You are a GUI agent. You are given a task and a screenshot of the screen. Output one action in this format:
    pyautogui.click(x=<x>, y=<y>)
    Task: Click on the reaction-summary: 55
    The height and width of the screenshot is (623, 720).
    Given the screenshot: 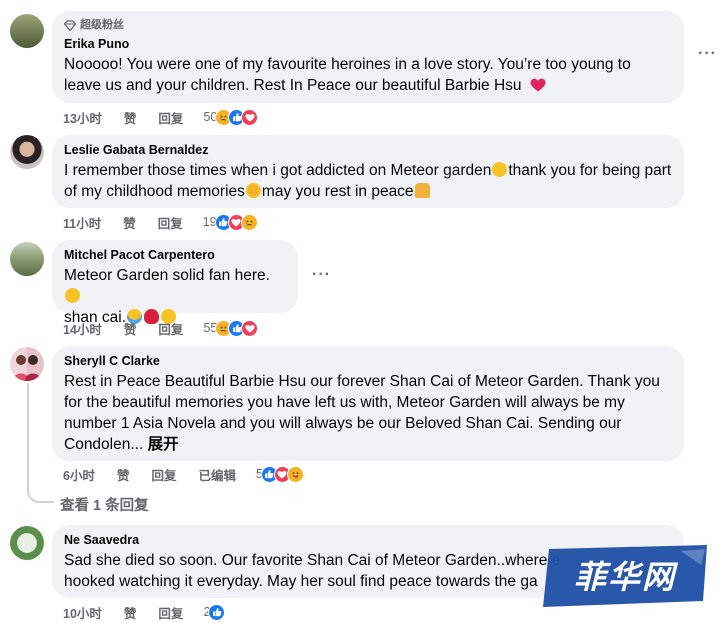 What is the action you would take?
    pyautogui.click(x=231, y=328)
    